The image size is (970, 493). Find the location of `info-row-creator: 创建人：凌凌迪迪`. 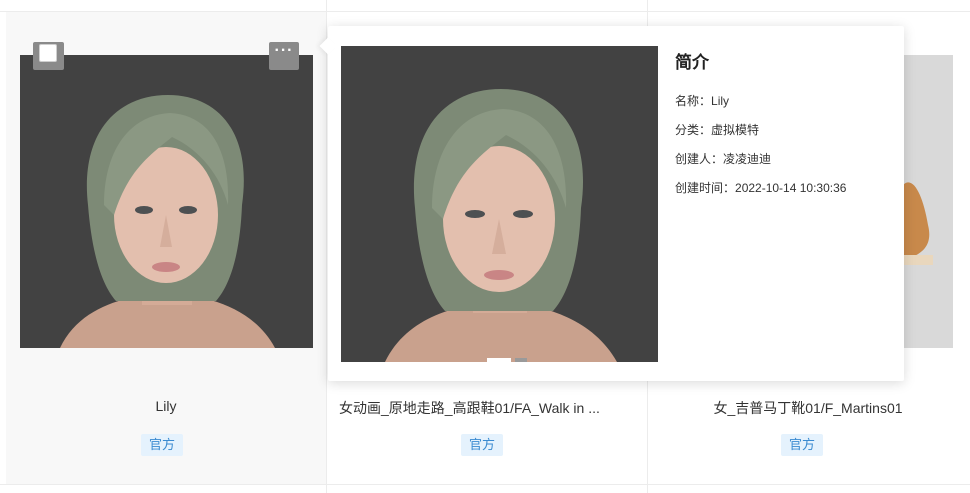

info-row-creator: 创建人：凌凌迪迪 is located at coordinates (785, 159).